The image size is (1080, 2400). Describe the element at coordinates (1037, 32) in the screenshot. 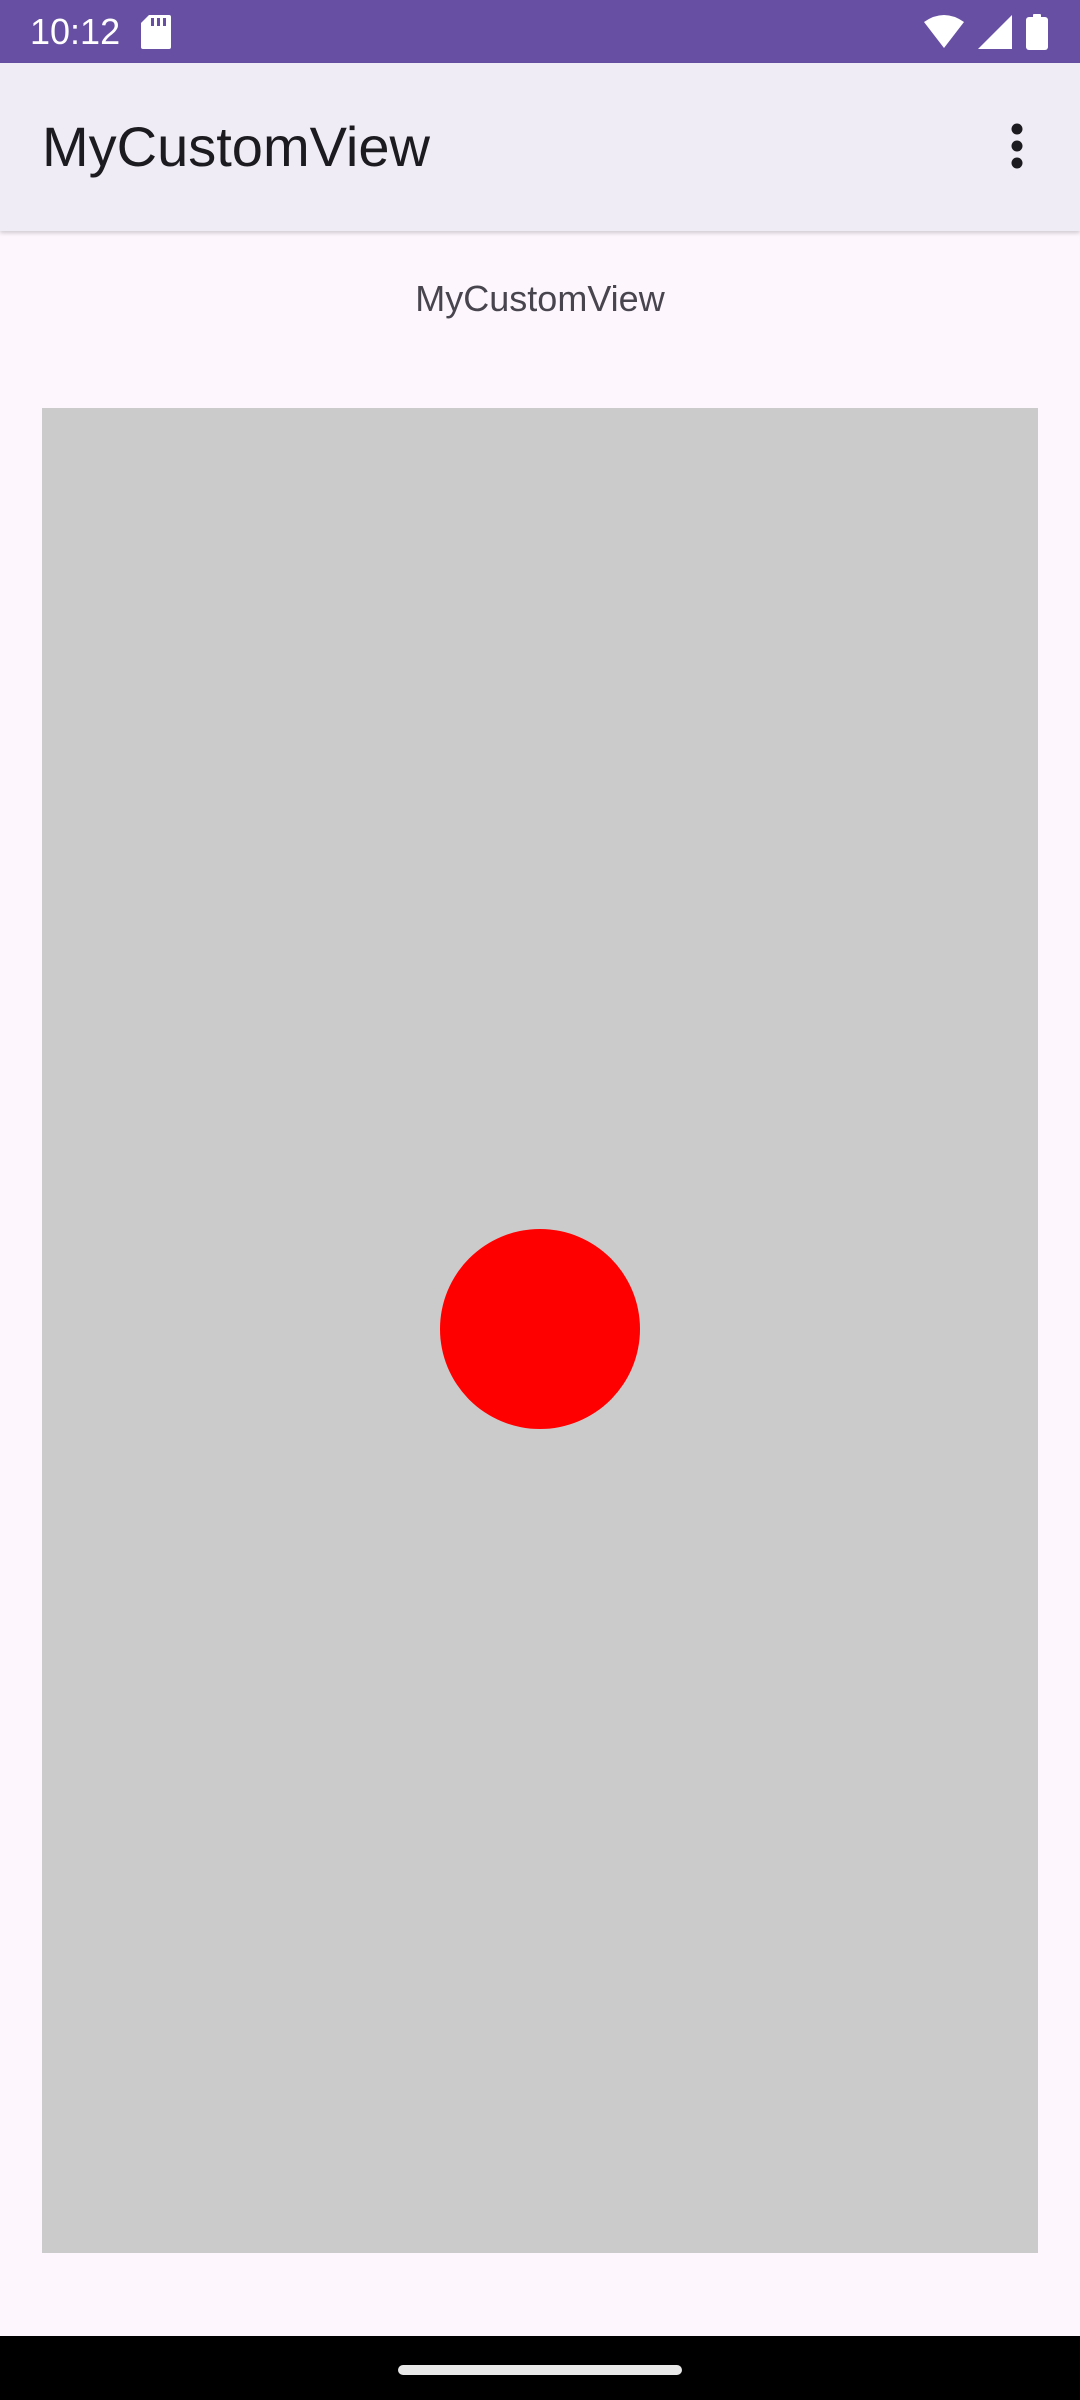

I see `battery-icon` at that location.